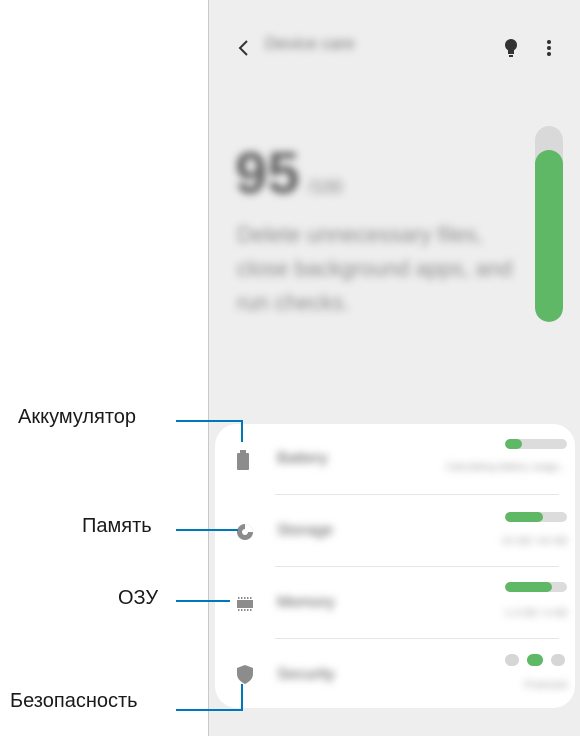 This screenshot has width=580, height=736. I want to click on storage-row: Storage 22 GB / 64 GB, so click(395, 531).